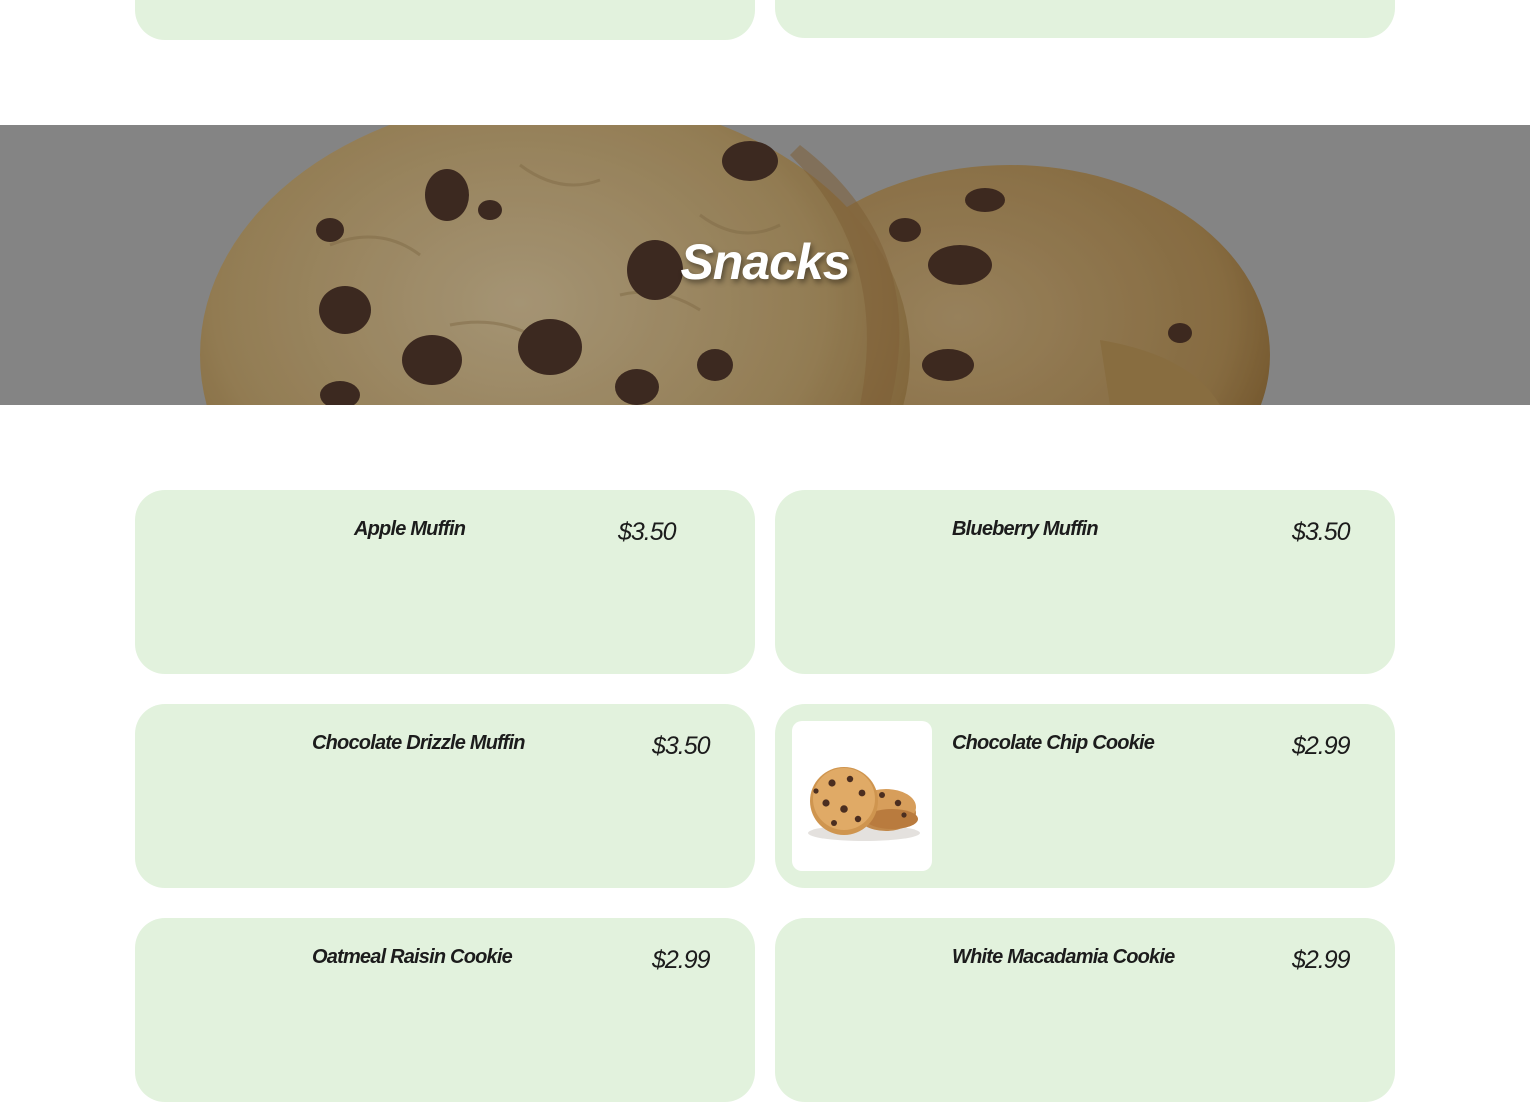 The width and height of the screenshot is (1530, 1102). Describe the element at coordinates (1025, 529) in the screenshot. I see `item-name: Blueberry Muffin` at that location.